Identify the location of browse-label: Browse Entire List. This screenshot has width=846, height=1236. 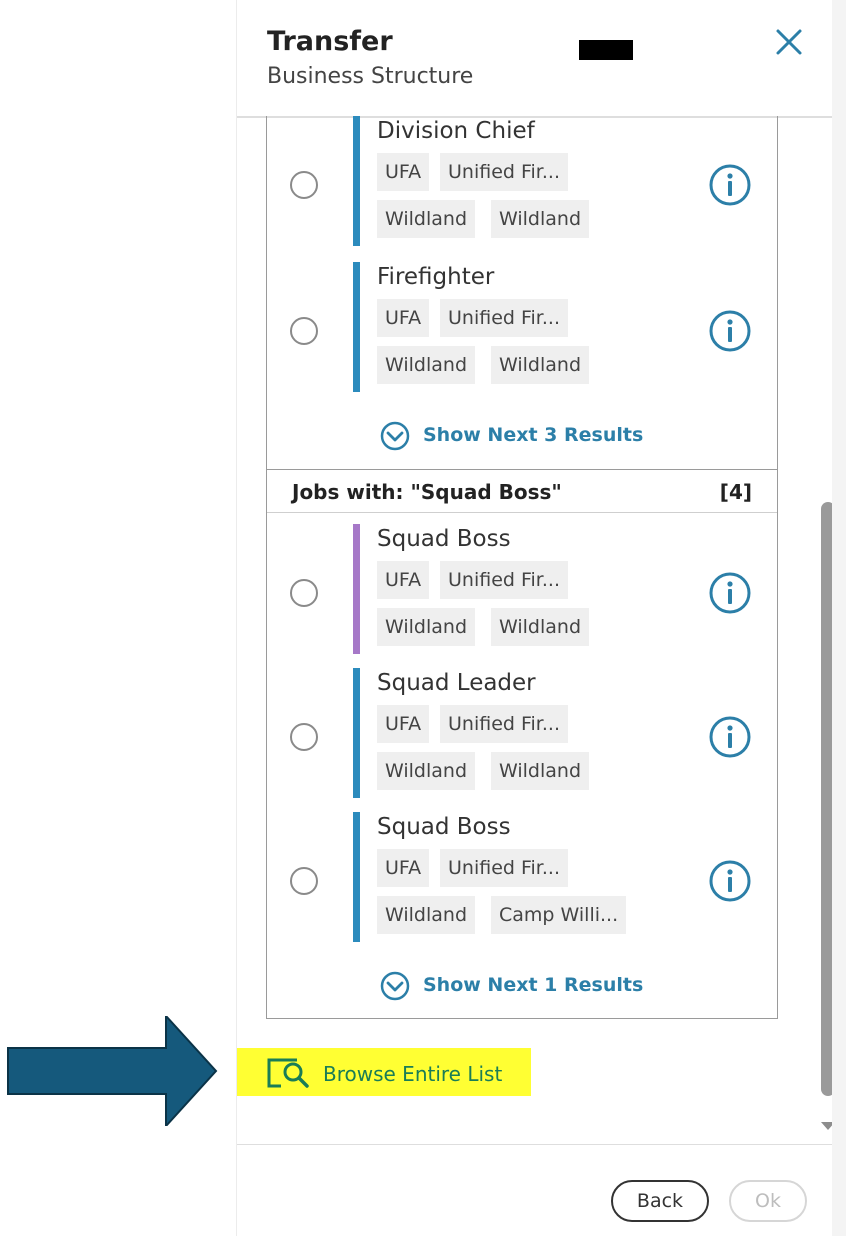
(413, 1074).